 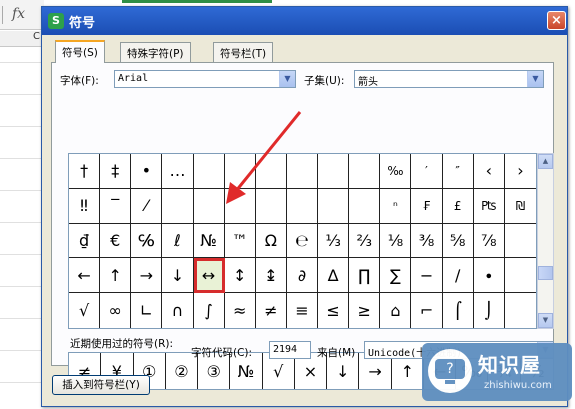 I want to click on tab-symbol-bar: 符号栏(T), so click(x=243, y=52).